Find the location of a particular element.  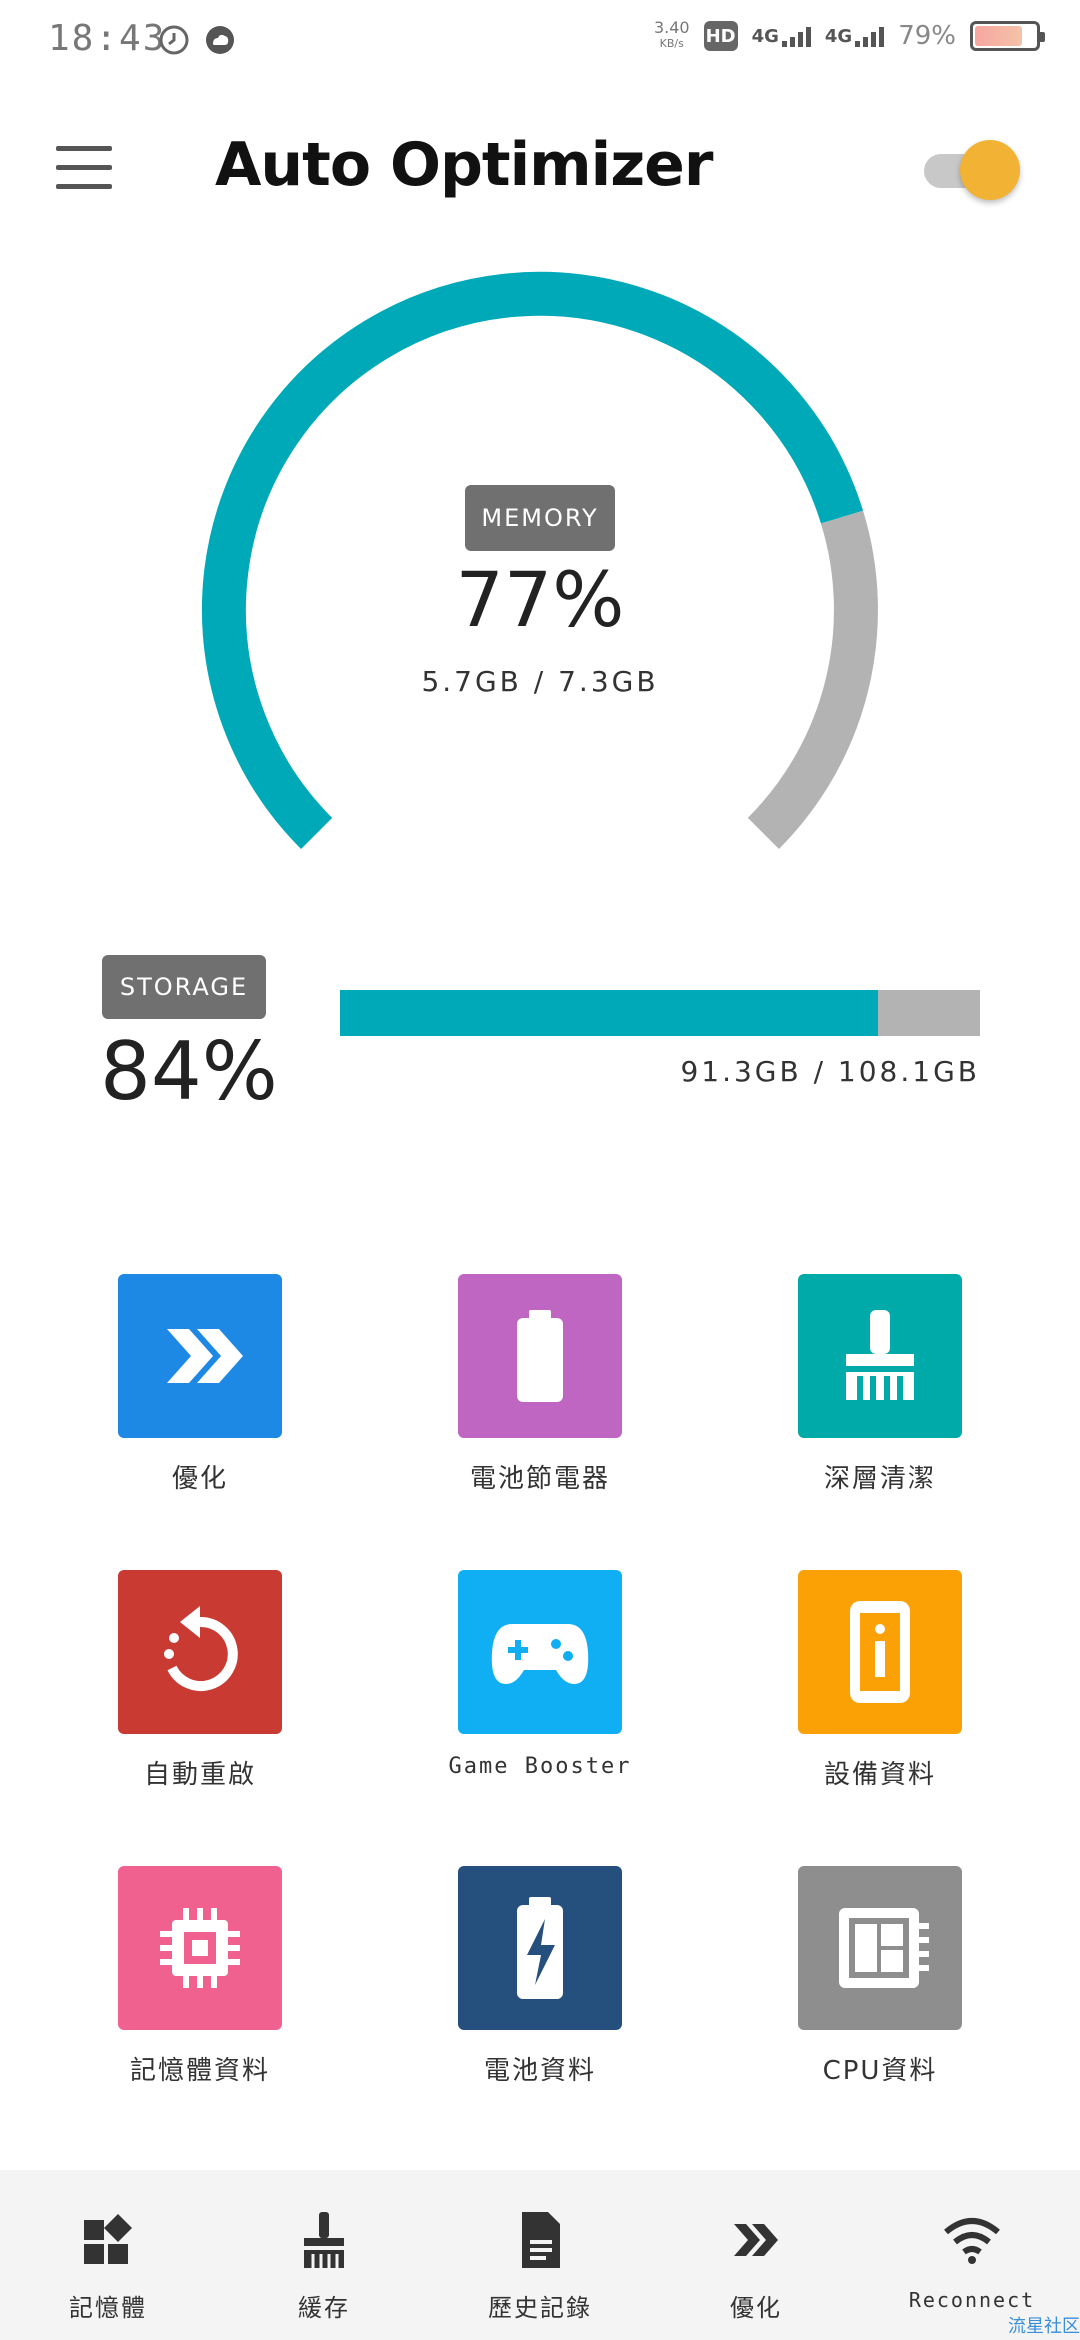

nav-label-reconnect: Reconnect is located at coordinates (972, 2300).